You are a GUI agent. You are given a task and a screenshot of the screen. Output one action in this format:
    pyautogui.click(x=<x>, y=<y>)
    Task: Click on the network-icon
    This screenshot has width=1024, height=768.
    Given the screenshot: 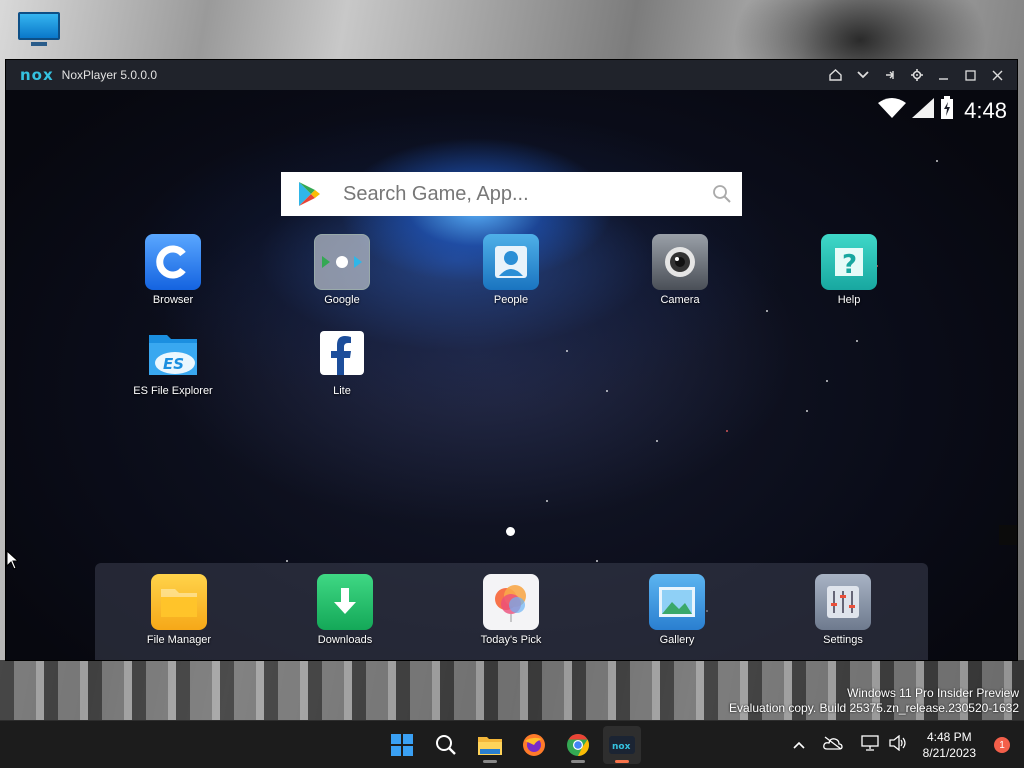 What is the action you would take?
    pyautogui.click(x=869, y=745)
    